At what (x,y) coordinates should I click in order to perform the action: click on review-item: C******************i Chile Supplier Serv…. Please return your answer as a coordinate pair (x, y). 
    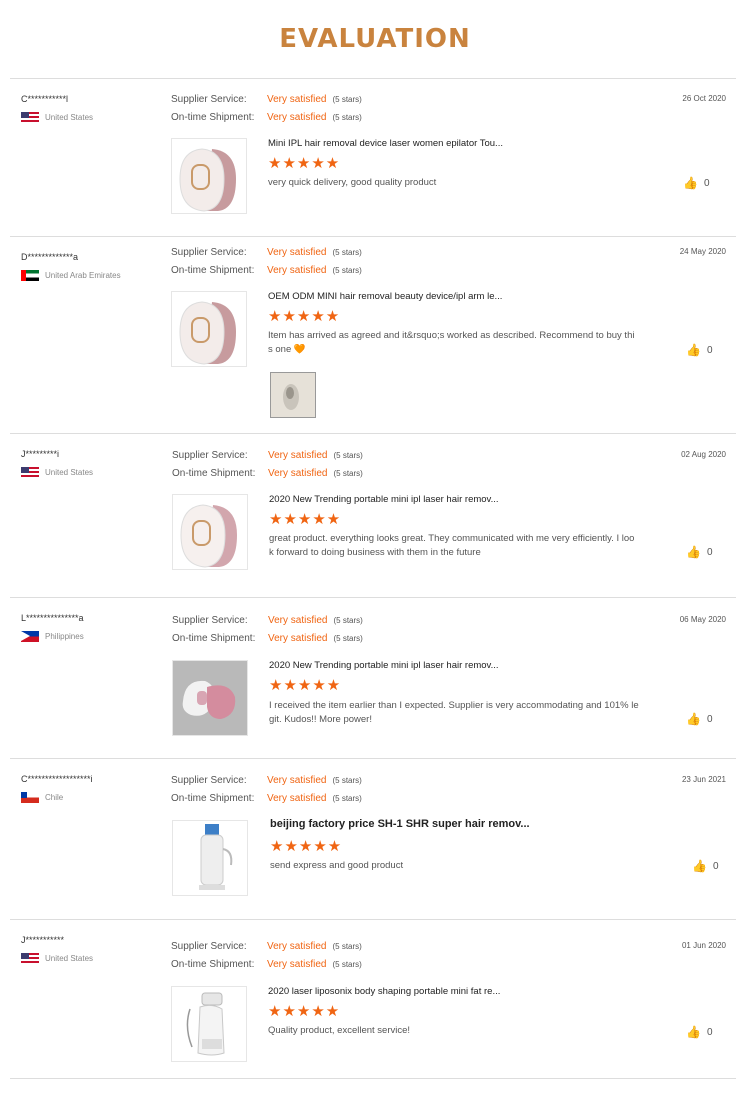
    Looking at the image, I should click on (373, 839).